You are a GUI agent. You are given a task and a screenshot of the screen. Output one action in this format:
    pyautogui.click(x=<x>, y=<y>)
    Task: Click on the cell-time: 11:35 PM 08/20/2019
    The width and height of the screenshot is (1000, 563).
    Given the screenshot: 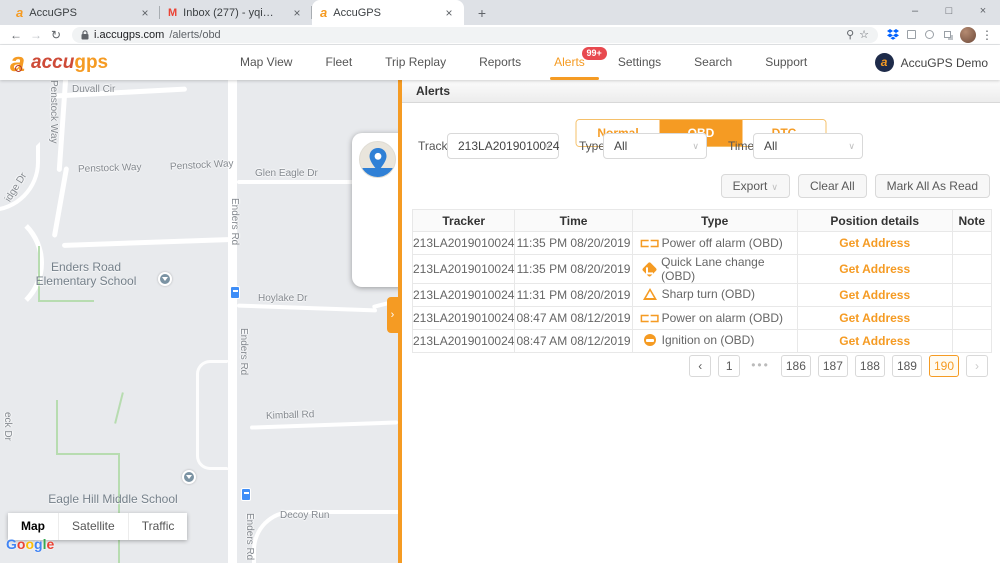 What is the action you would take?
    pyautogui.click(x=573, y=243)
    